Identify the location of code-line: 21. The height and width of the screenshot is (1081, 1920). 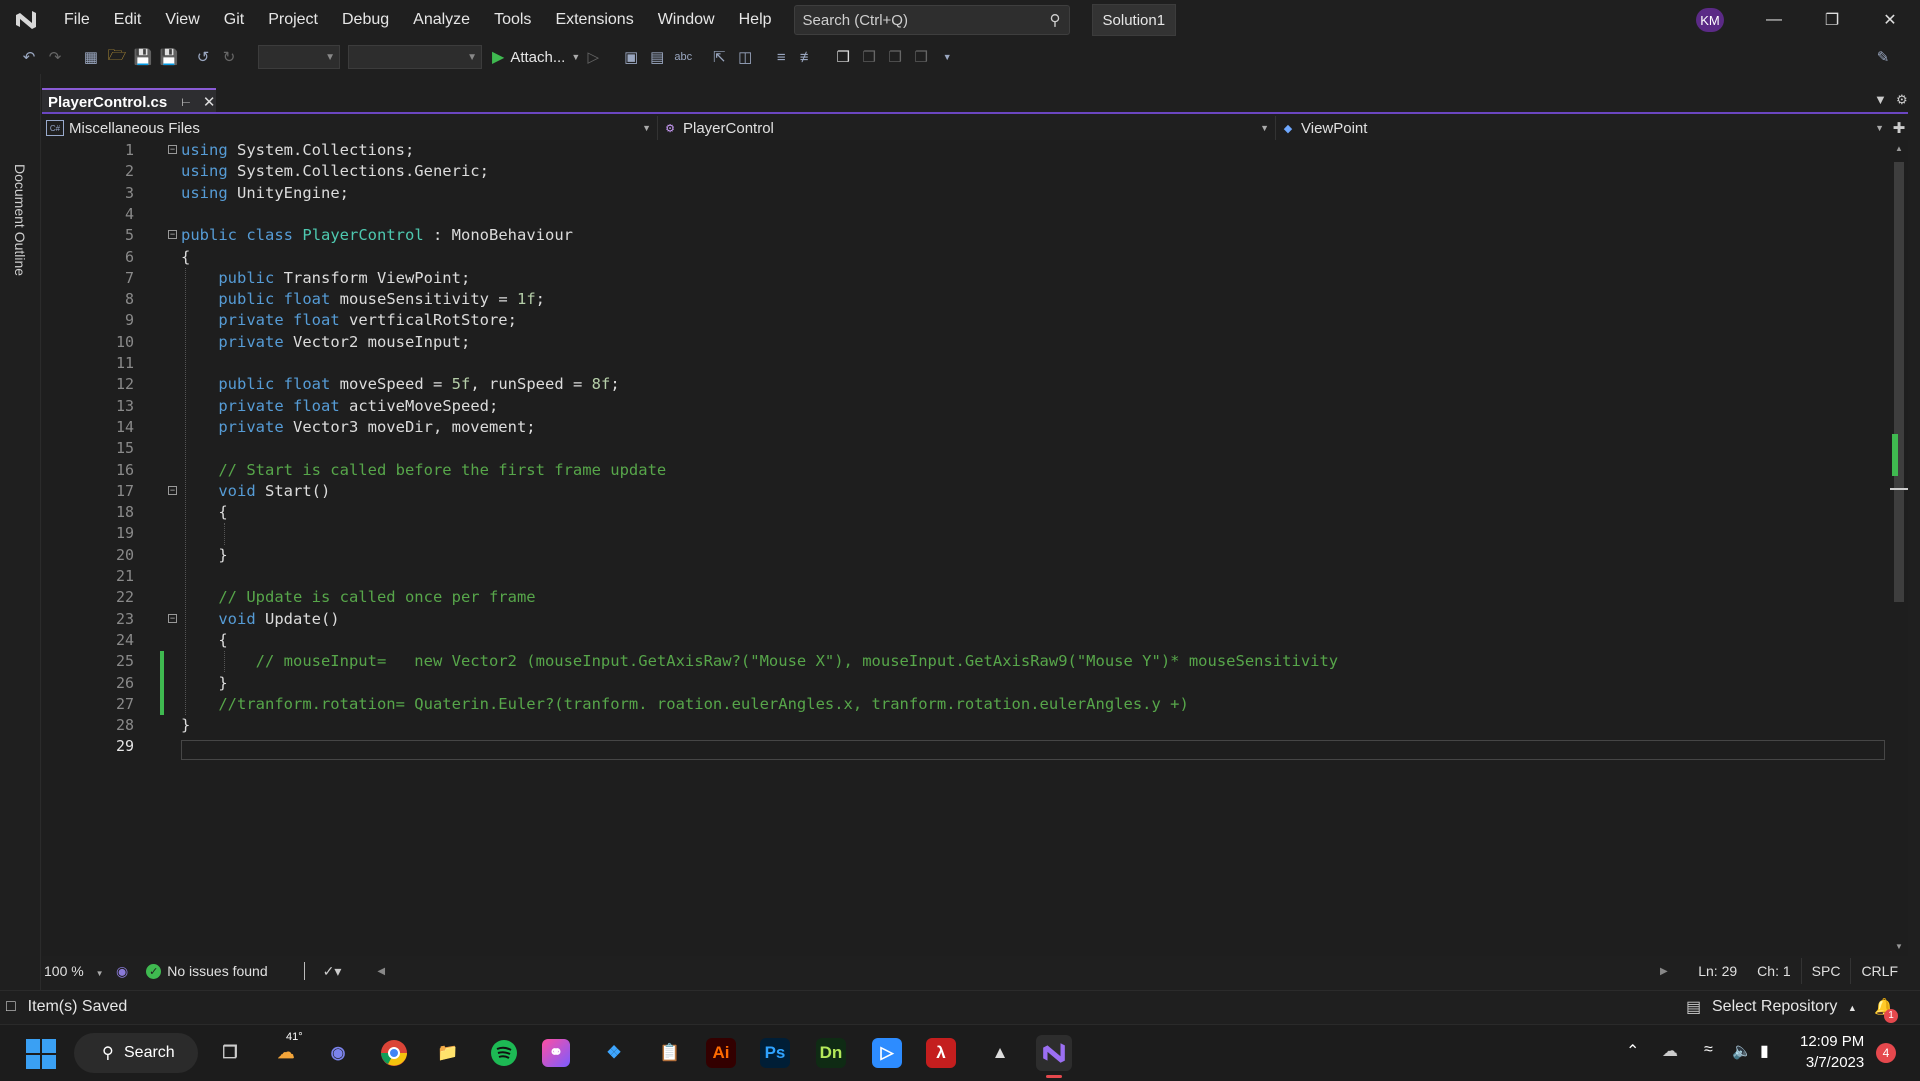
(966, 576).